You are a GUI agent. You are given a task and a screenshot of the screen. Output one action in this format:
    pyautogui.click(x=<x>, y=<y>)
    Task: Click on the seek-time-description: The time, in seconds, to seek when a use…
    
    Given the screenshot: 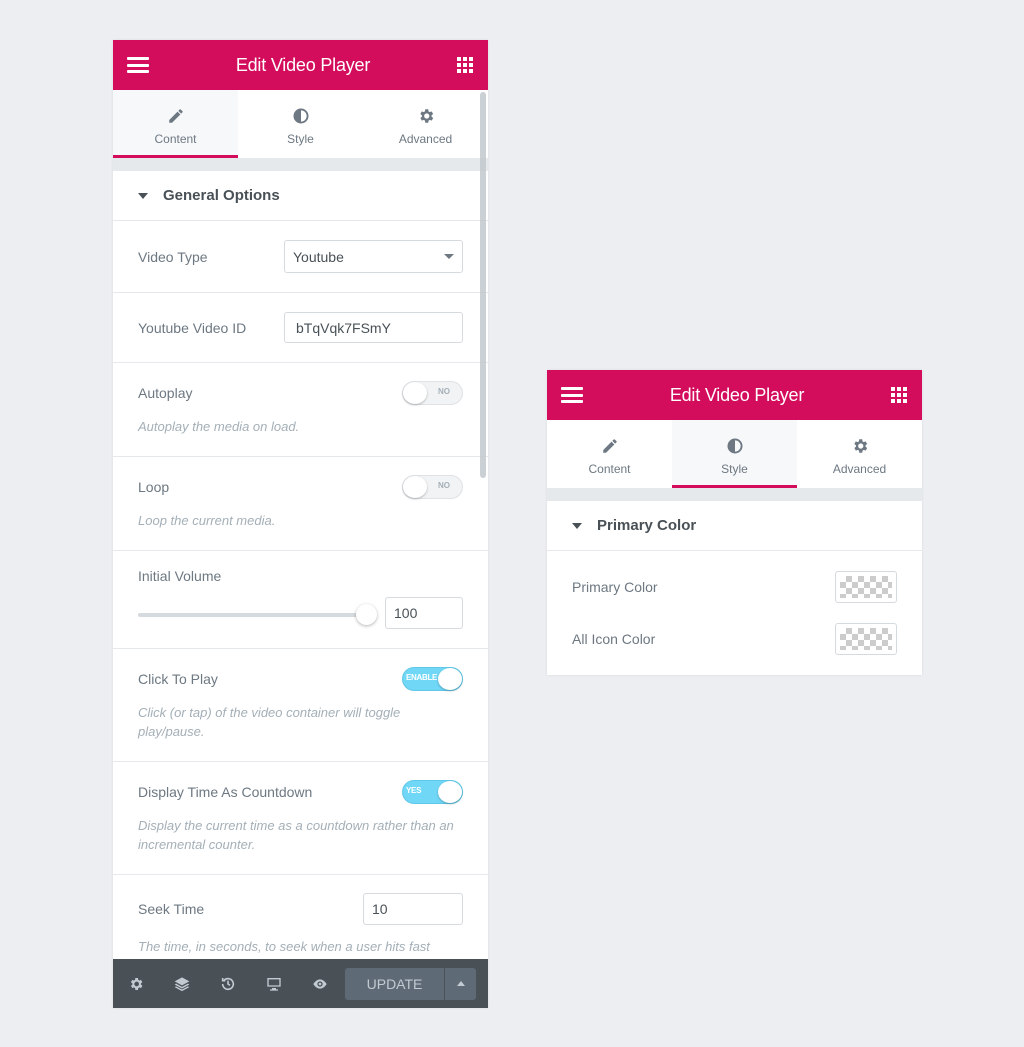 What is the action you would take?
    pyautogui.click(x=284, y=946)
    